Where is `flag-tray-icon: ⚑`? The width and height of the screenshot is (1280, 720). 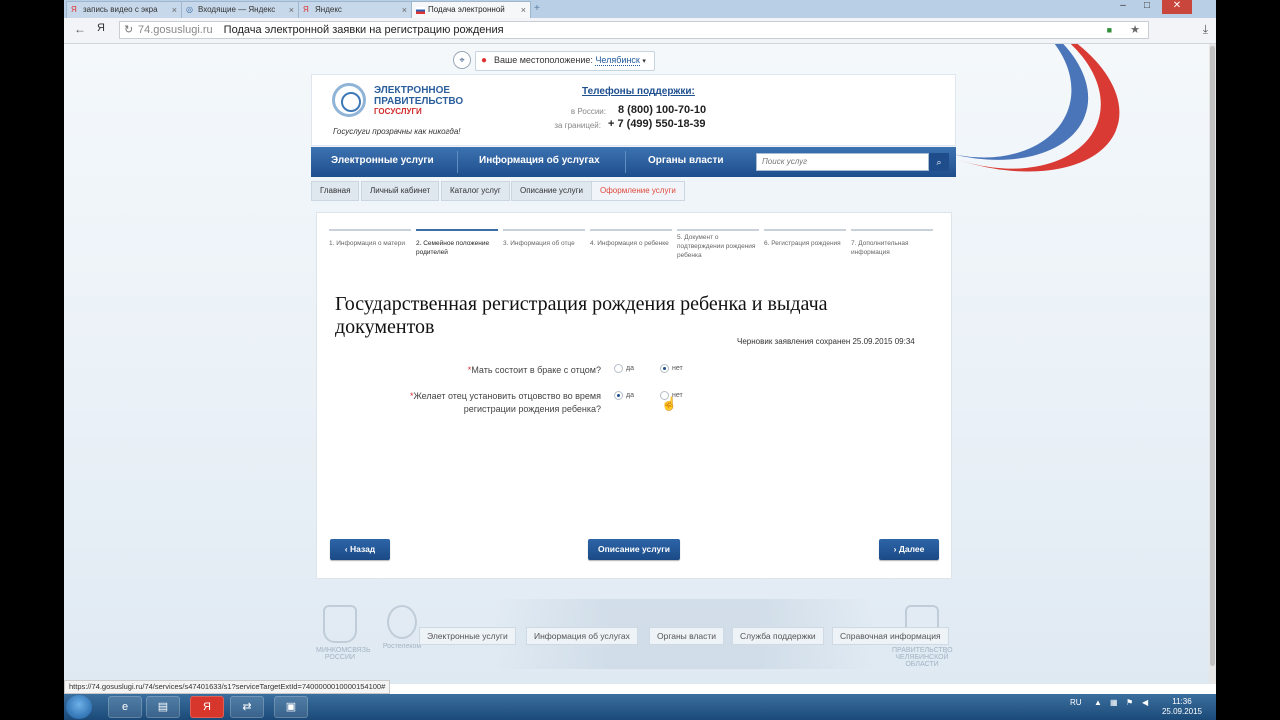
flag-tray-icon: ⚑ is located at coordinates (1129, 702).